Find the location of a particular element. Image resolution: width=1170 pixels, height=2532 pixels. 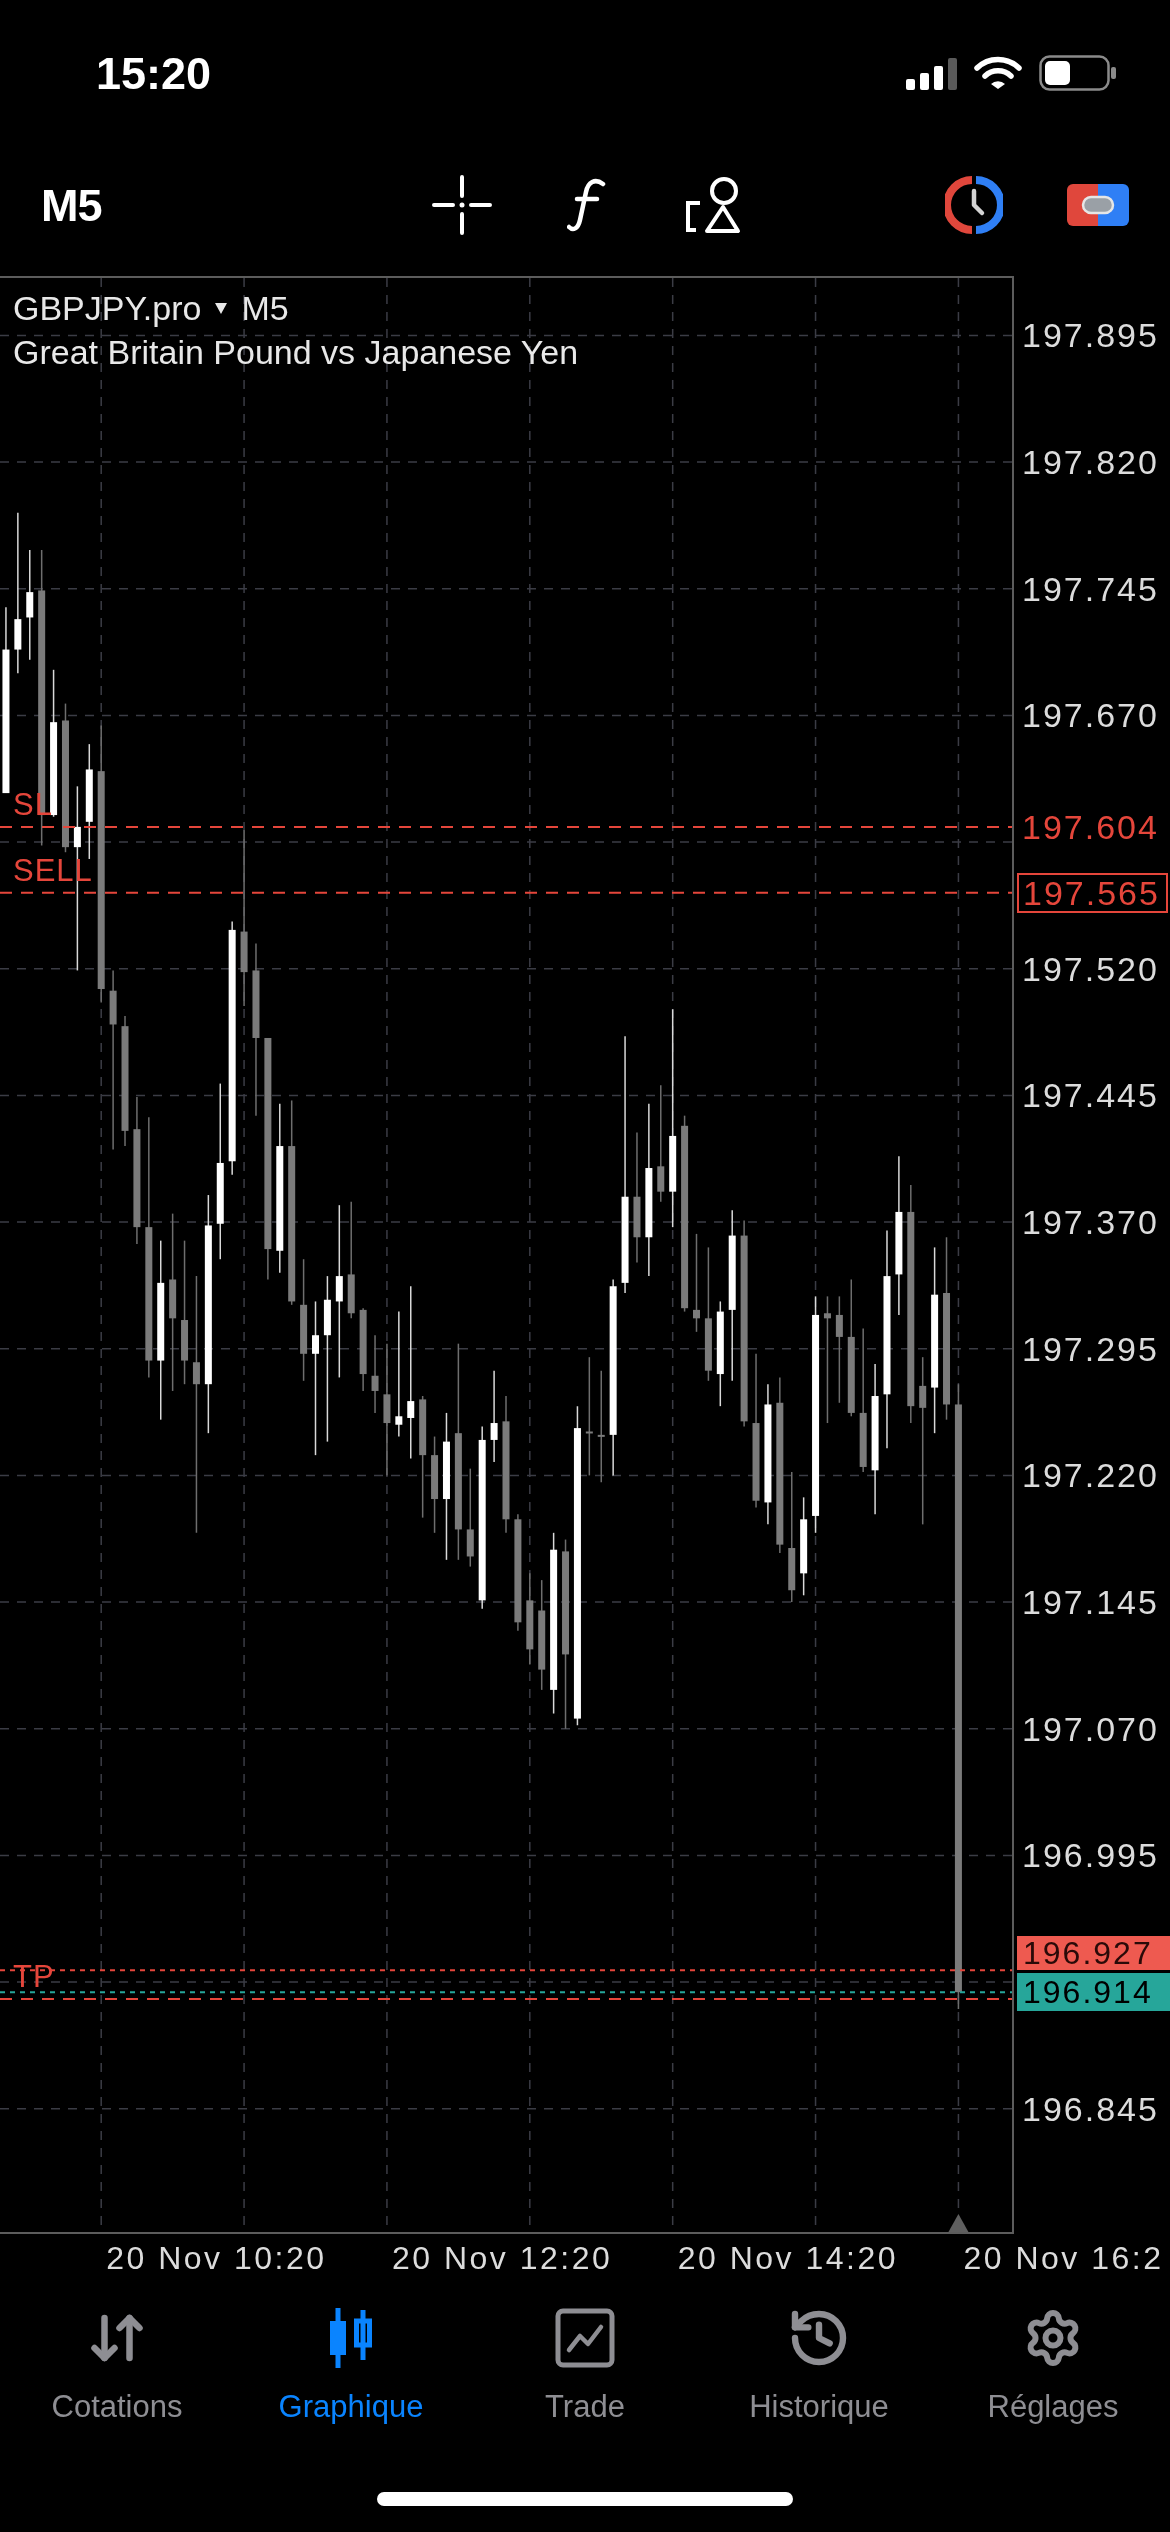

bar-marker-icon is located at coordinates (958, 2223).